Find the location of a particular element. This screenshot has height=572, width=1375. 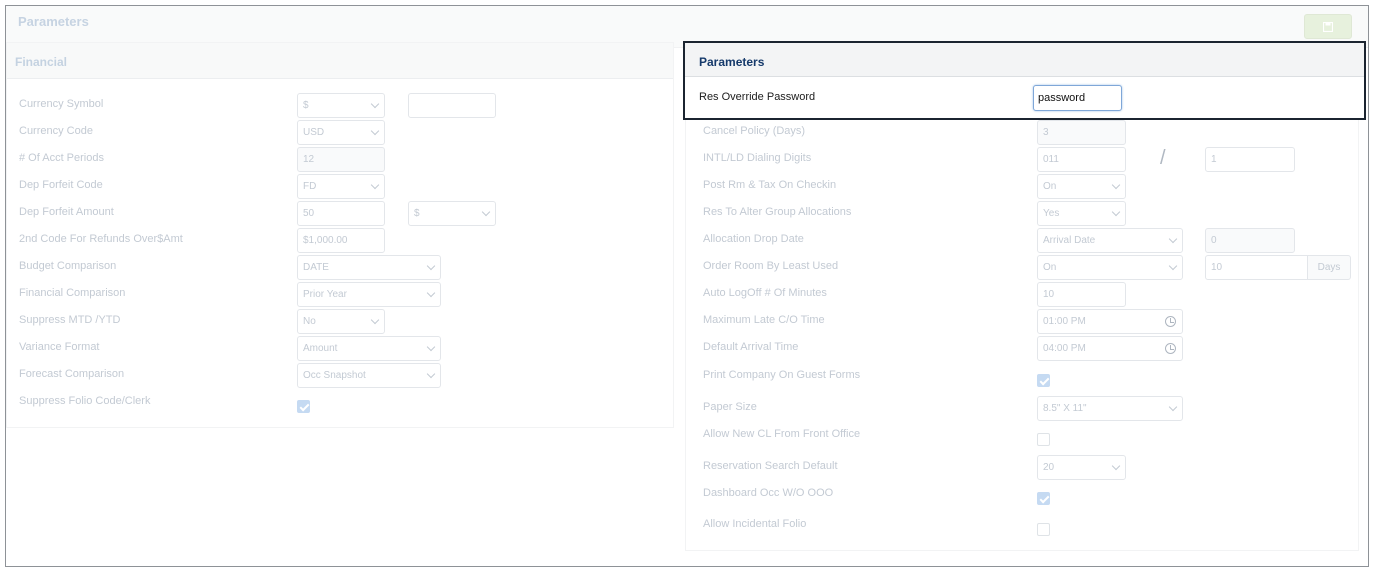

print-company-checkbox is located at coordinates (1043, 380).